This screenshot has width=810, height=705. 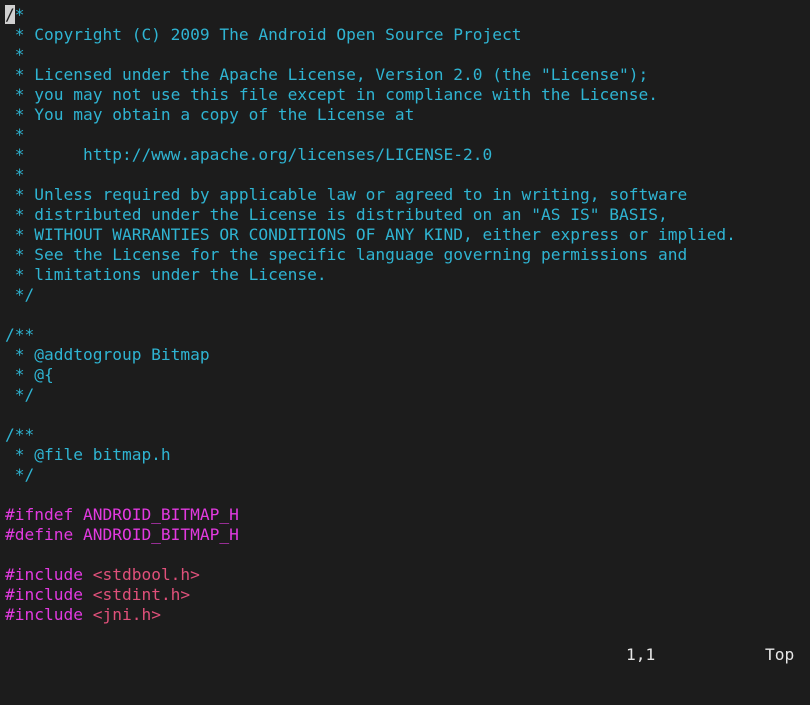 What do you see at coordinates (405, 535) in the screenshot?
I see `code-line: #define ANDROID_BITMAP_H` at bounding box center [405, 535].